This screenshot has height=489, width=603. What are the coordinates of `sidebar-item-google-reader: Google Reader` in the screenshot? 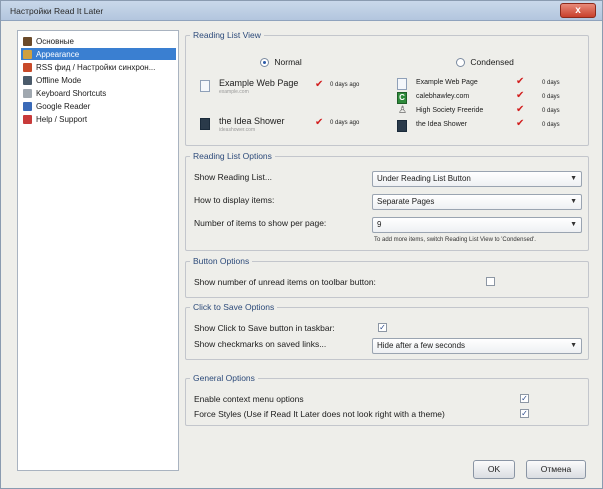 It's located at (98, 106).